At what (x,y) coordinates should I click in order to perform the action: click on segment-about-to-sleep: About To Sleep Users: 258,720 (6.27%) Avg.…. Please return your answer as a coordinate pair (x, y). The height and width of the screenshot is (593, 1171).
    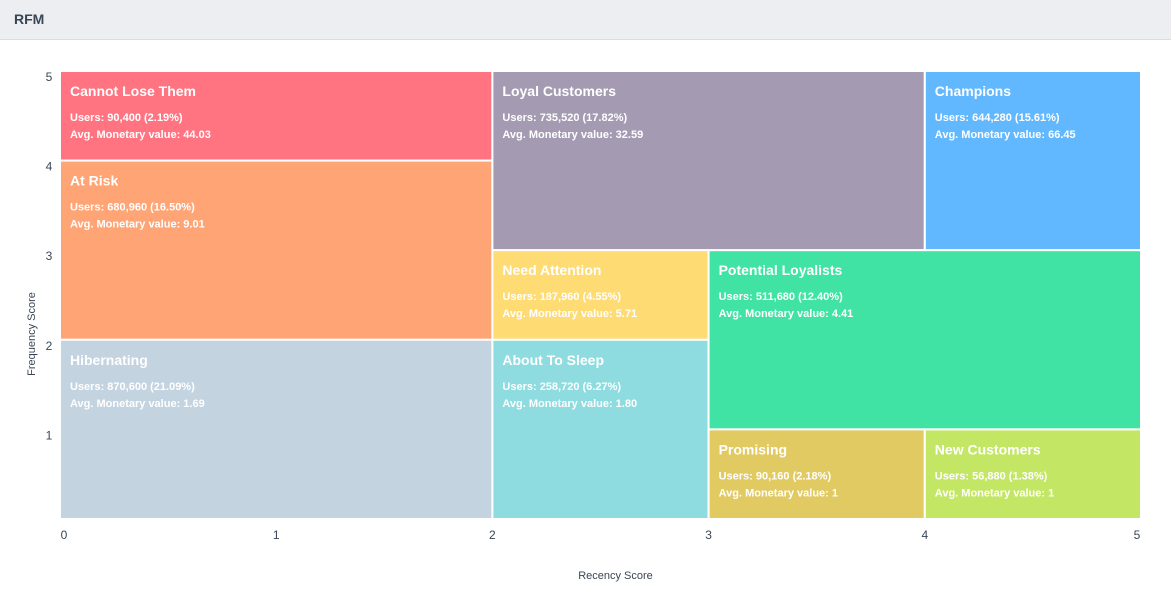
    Looking at the image, I should click on (600, 429).